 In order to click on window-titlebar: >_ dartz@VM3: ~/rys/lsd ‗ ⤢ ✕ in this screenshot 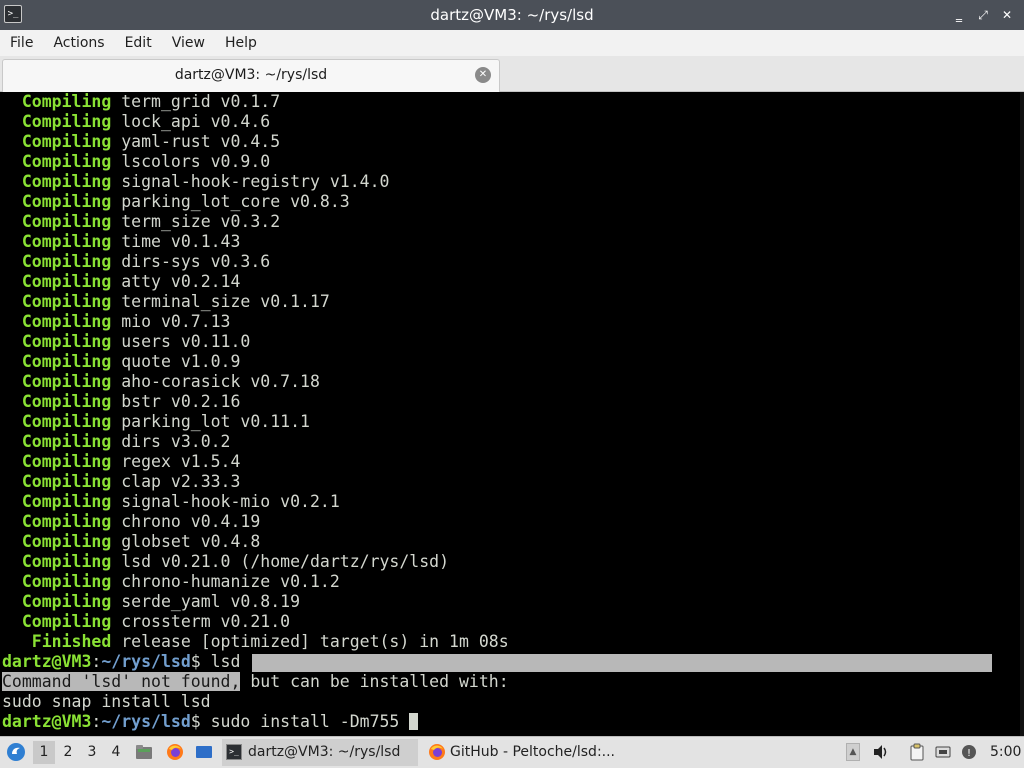, I will do `click(512, 15)`.